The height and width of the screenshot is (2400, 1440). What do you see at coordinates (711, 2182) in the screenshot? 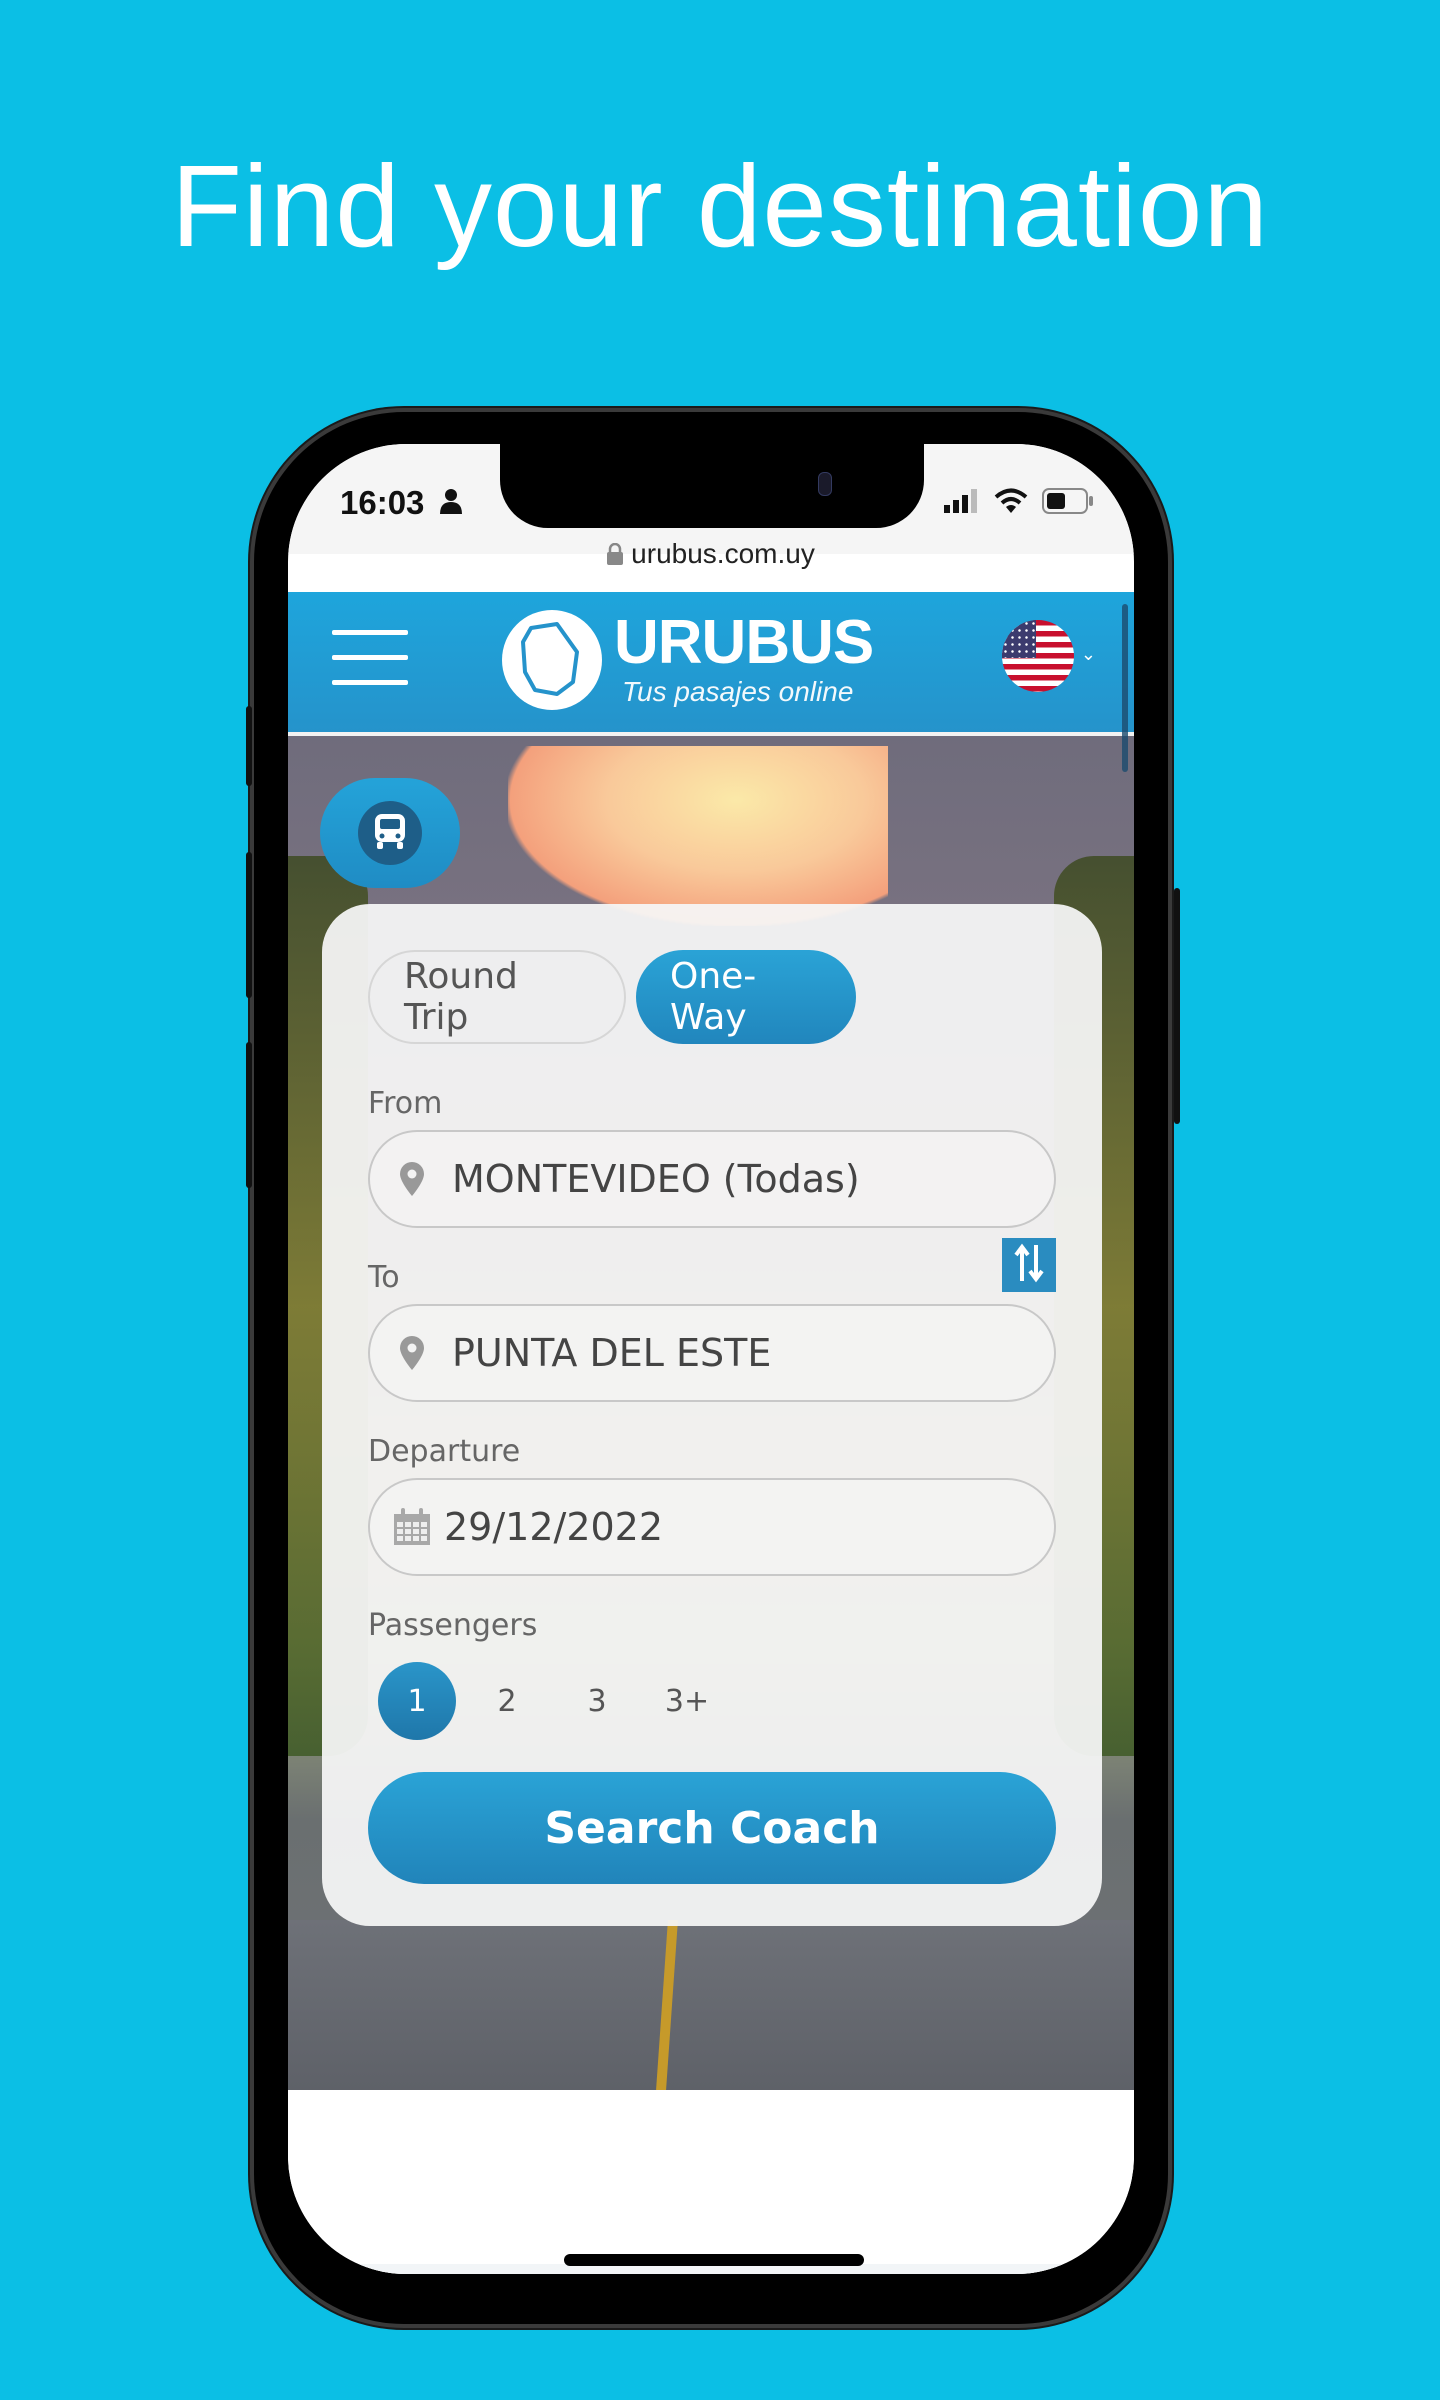
I see `page-content-area` at bounding box center [711, 2182].